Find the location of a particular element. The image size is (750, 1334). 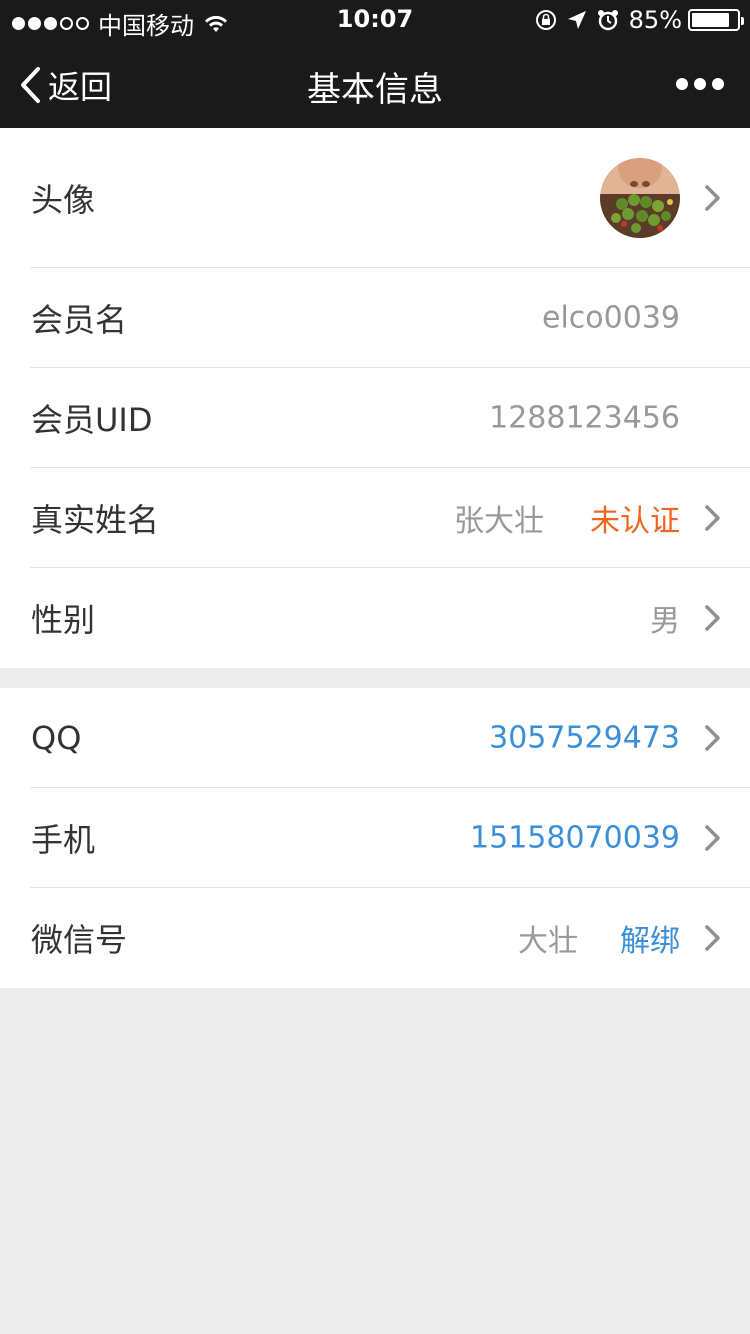

page-title: 基本信息 is located at coordinates (375, 90).